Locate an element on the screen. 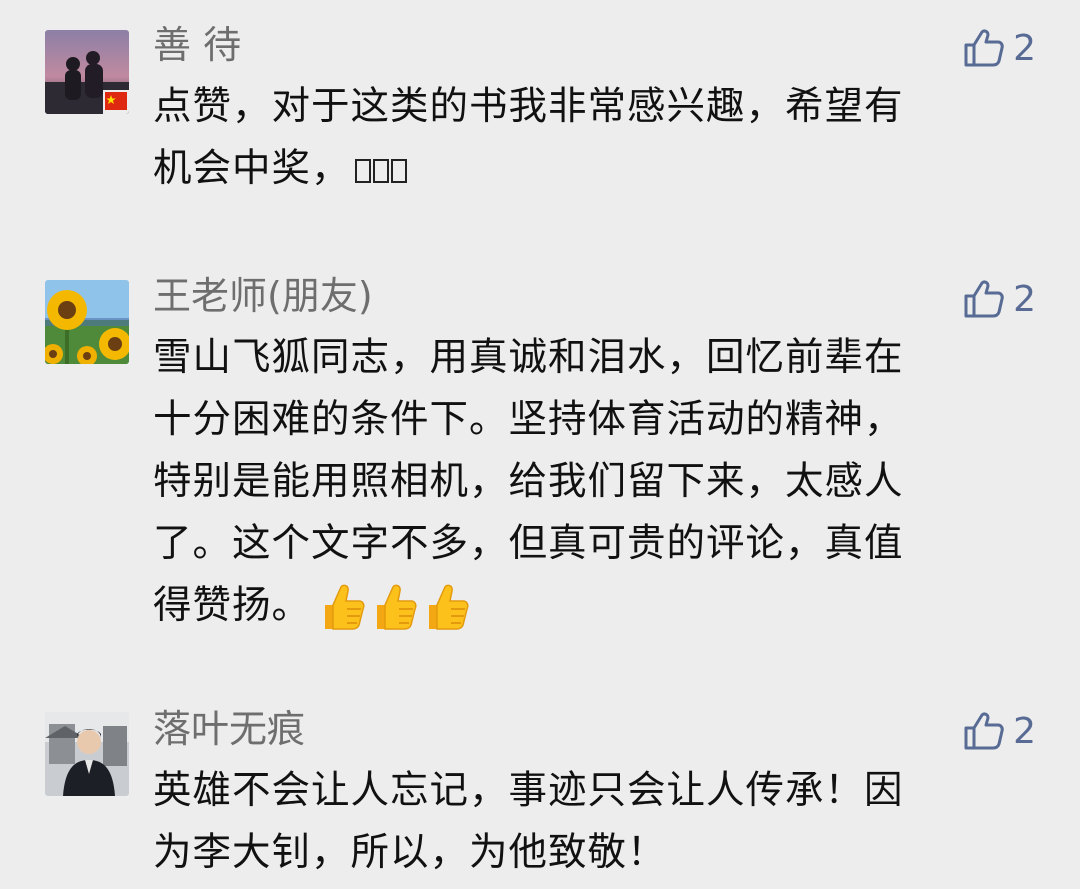  commenter-name: 王老师(朋友) is located at coordinates (263, 296).